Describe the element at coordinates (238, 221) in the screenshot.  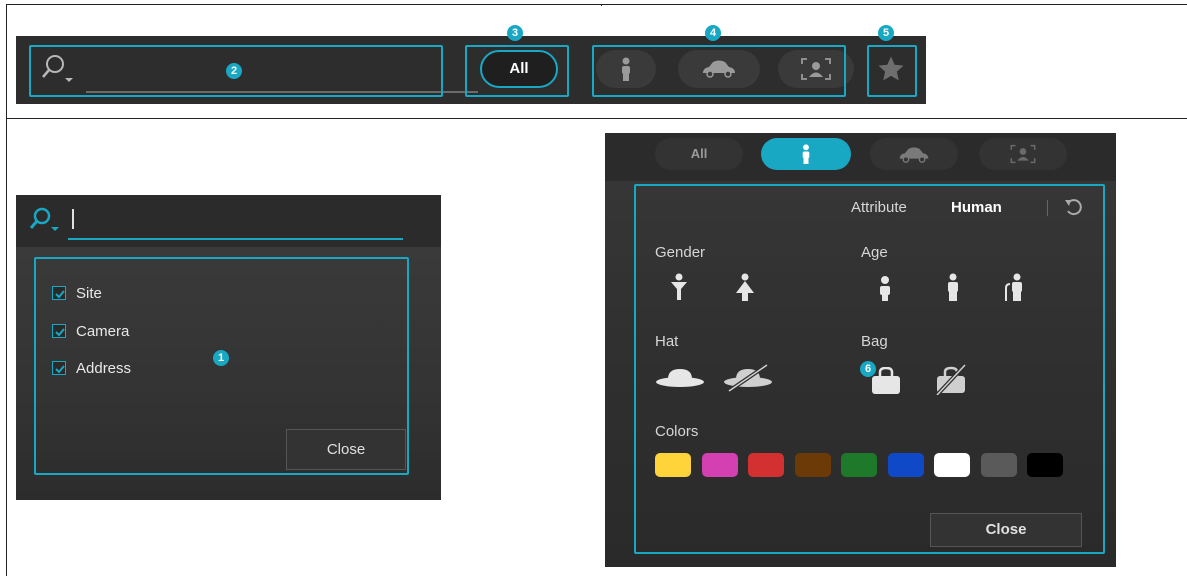
I see `search-input` at that location.